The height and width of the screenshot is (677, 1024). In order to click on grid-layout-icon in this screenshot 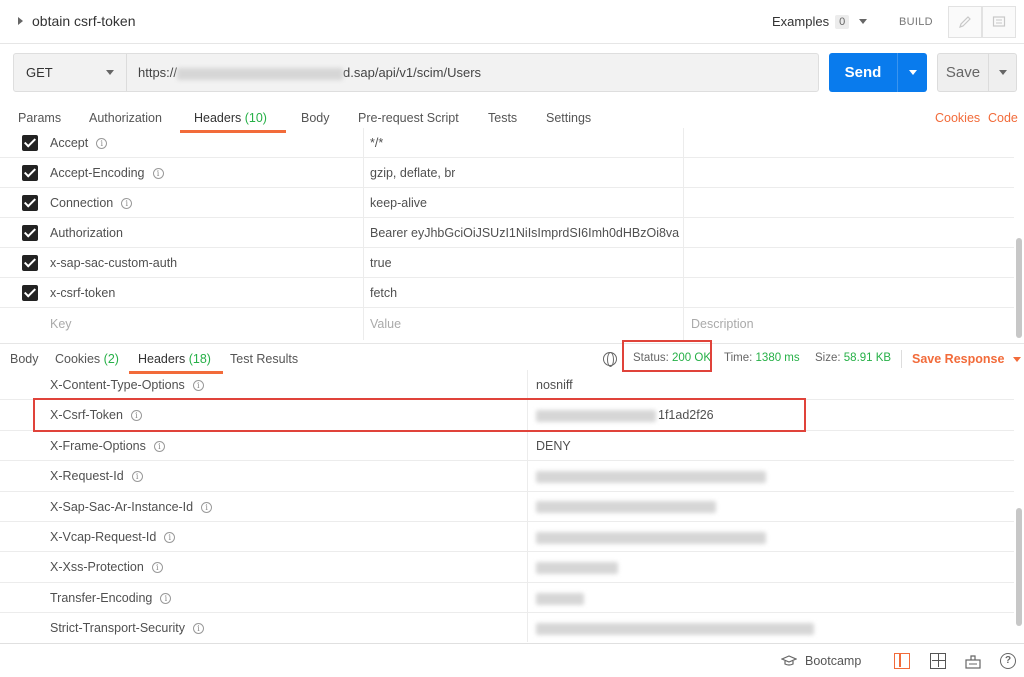, I will do `click(938, 661)`.